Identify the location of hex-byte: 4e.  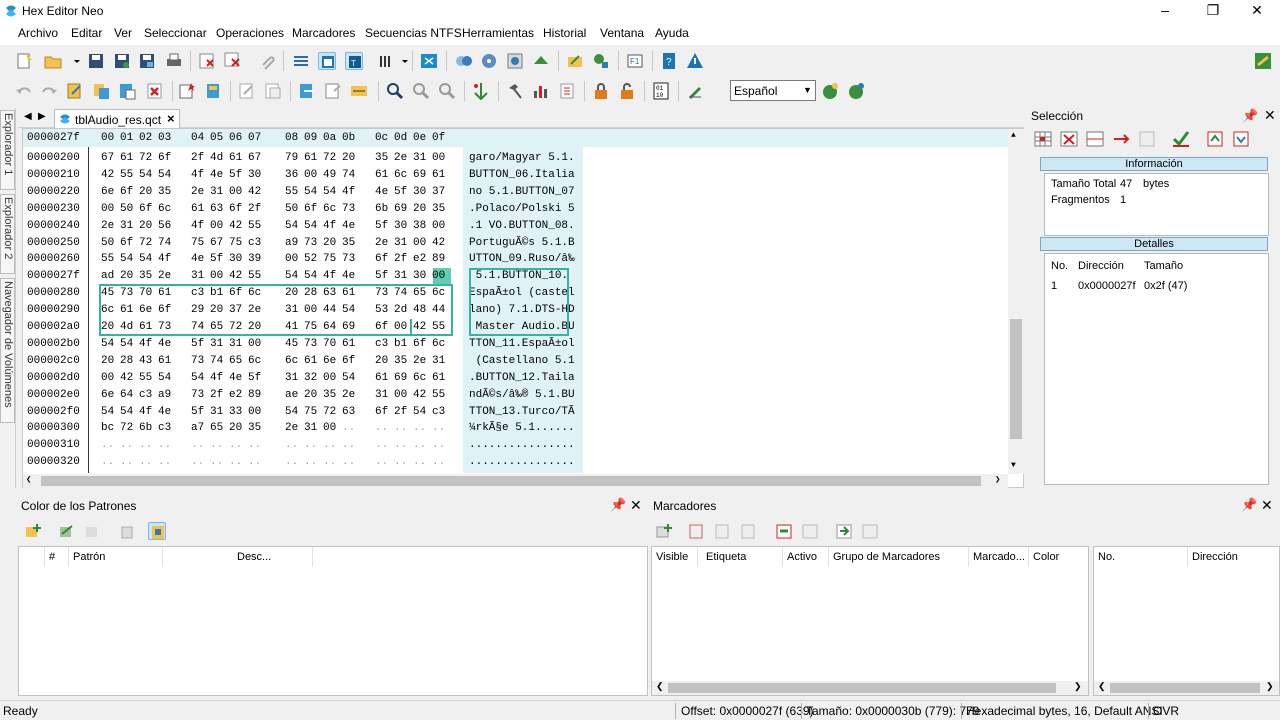
(235, 378).